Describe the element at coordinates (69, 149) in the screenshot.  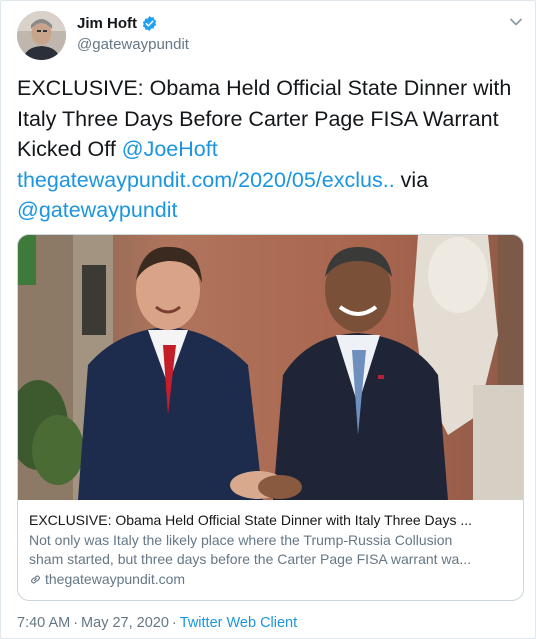
I see `tweet-text-line: Kicked Off` at that location.